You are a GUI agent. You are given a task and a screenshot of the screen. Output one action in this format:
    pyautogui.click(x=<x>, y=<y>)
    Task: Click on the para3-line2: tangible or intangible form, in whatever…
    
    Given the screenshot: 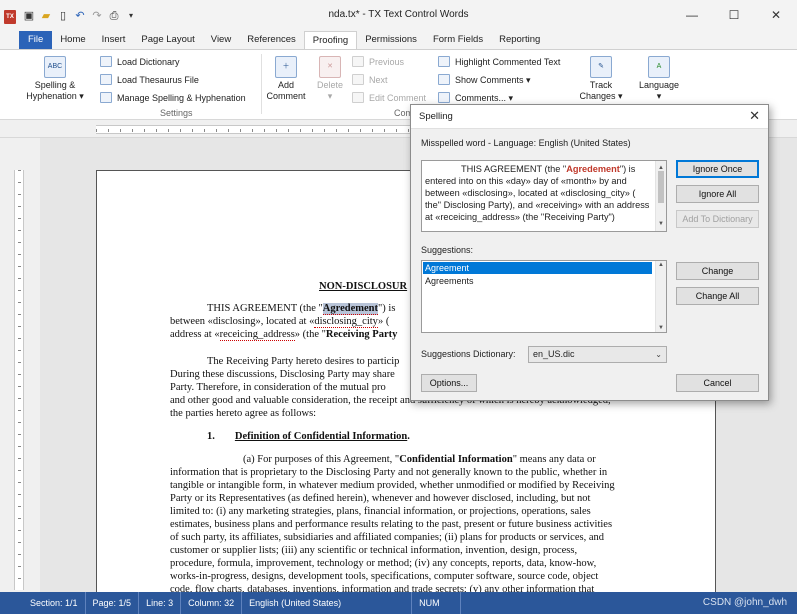 What is the action you would take?
    pyautogui.click(x=392, y=485)
    